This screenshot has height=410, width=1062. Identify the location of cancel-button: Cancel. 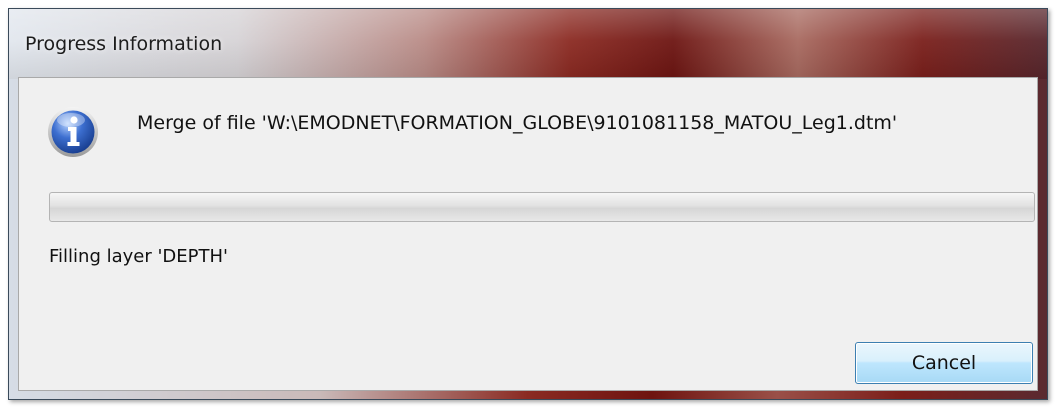
(944, 363).